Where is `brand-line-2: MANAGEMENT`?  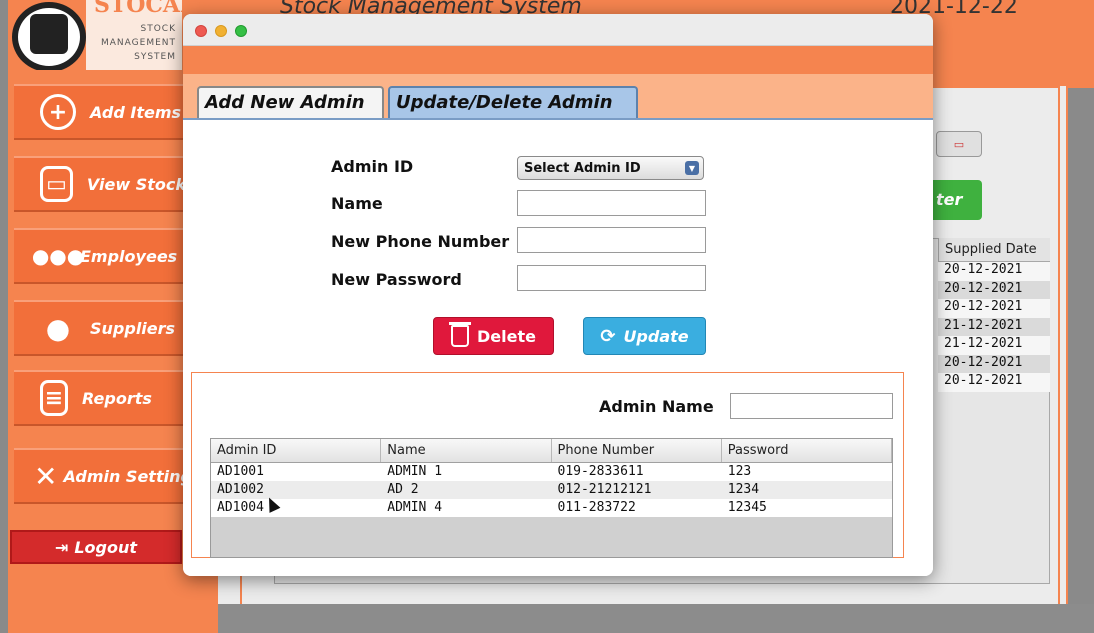 brand-line-2: MANAGEMENT is located at coordinates (138, 43).